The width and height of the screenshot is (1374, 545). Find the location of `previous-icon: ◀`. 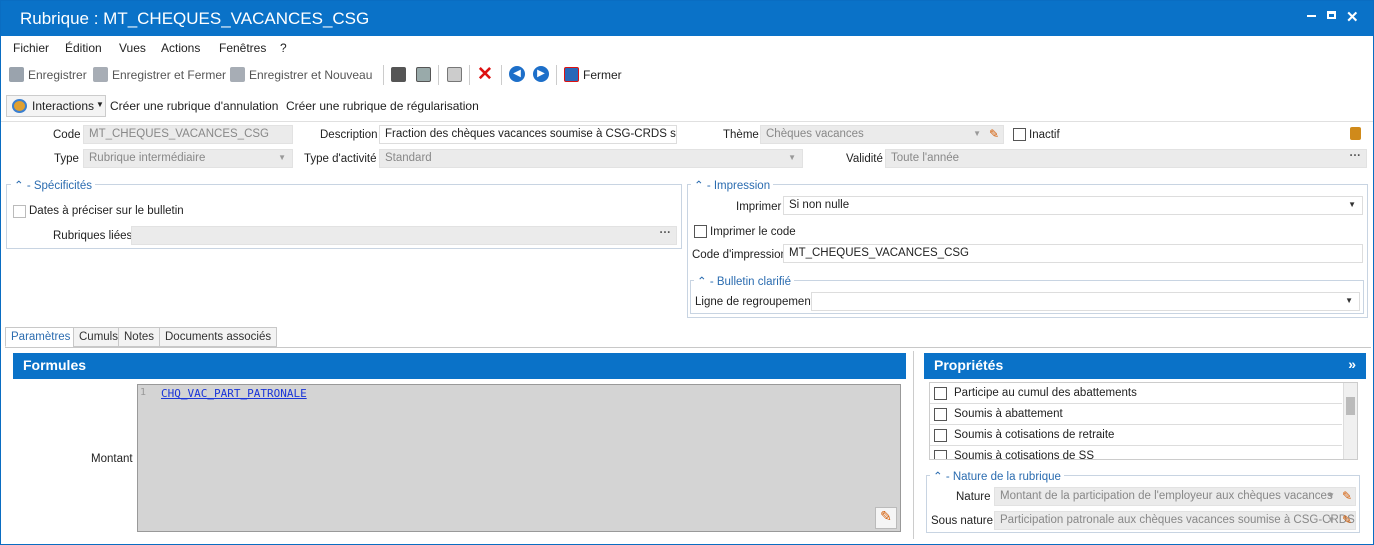

previous-icon: ◀ is located at coordinates (517, 74).